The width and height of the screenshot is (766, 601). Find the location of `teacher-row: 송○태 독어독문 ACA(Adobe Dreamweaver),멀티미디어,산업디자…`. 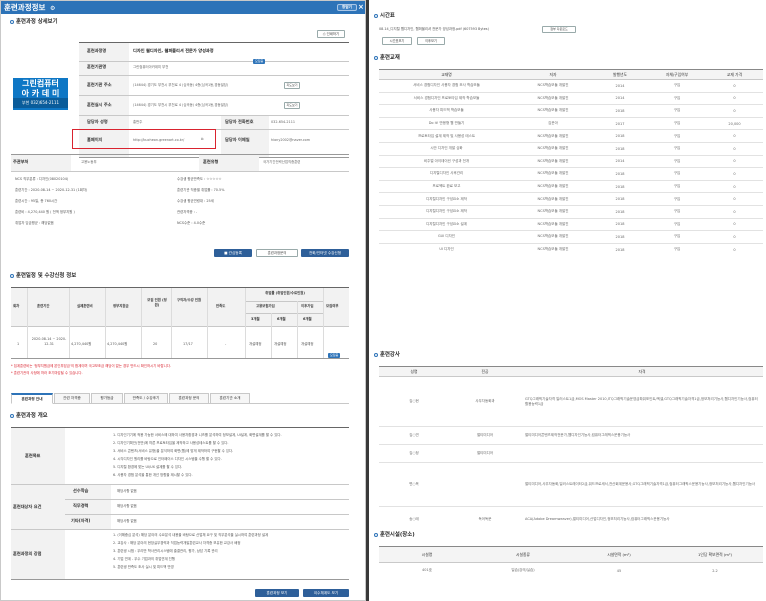

teacher-row: 송○태 독어독문 ACA(Adobe Dreamweaver),멀티미디어,산업디자… is located at coordinates (571, 519).